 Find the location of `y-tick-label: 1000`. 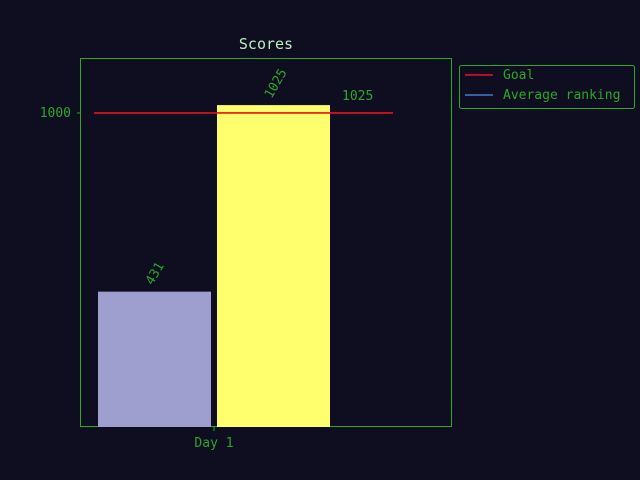

y-tick-label: 1000 is located at coordinates (55, 113).